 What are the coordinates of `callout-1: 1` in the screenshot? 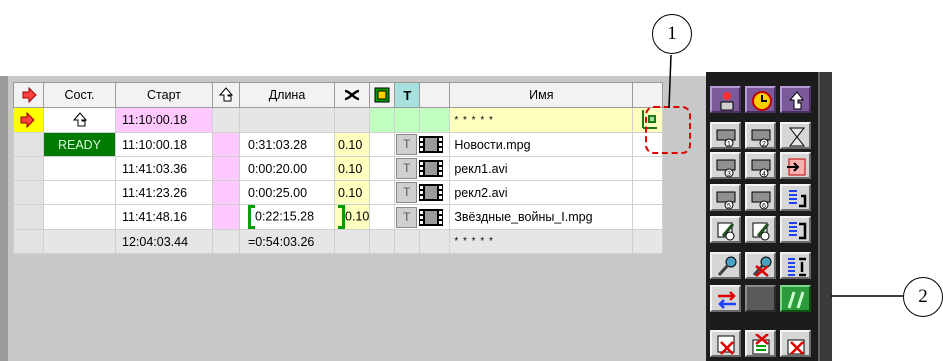 It's located at (672, 34).